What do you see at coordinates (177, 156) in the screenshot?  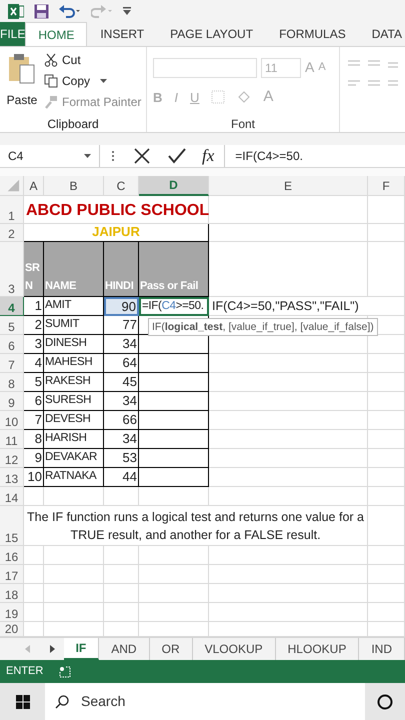 I see `check-icon` at bounding box center [177, 156].